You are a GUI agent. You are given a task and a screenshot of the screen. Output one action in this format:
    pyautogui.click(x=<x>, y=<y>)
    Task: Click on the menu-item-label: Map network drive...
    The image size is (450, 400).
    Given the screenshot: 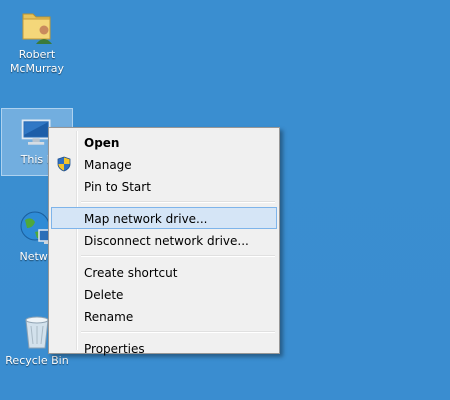 What is the action you would take?
    pyautogui.click(x=146, y=219)
    